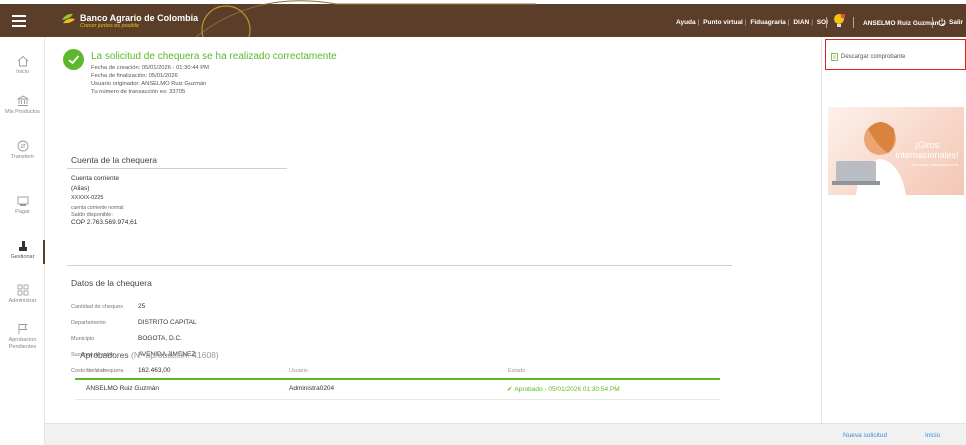 The image size is (966, 445). I want to click on check-circle-icon, so click(73, 59).